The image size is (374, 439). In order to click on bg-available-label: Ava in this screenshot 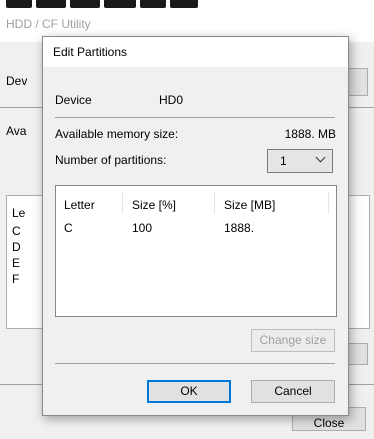, I will do `click(16, 131)`.